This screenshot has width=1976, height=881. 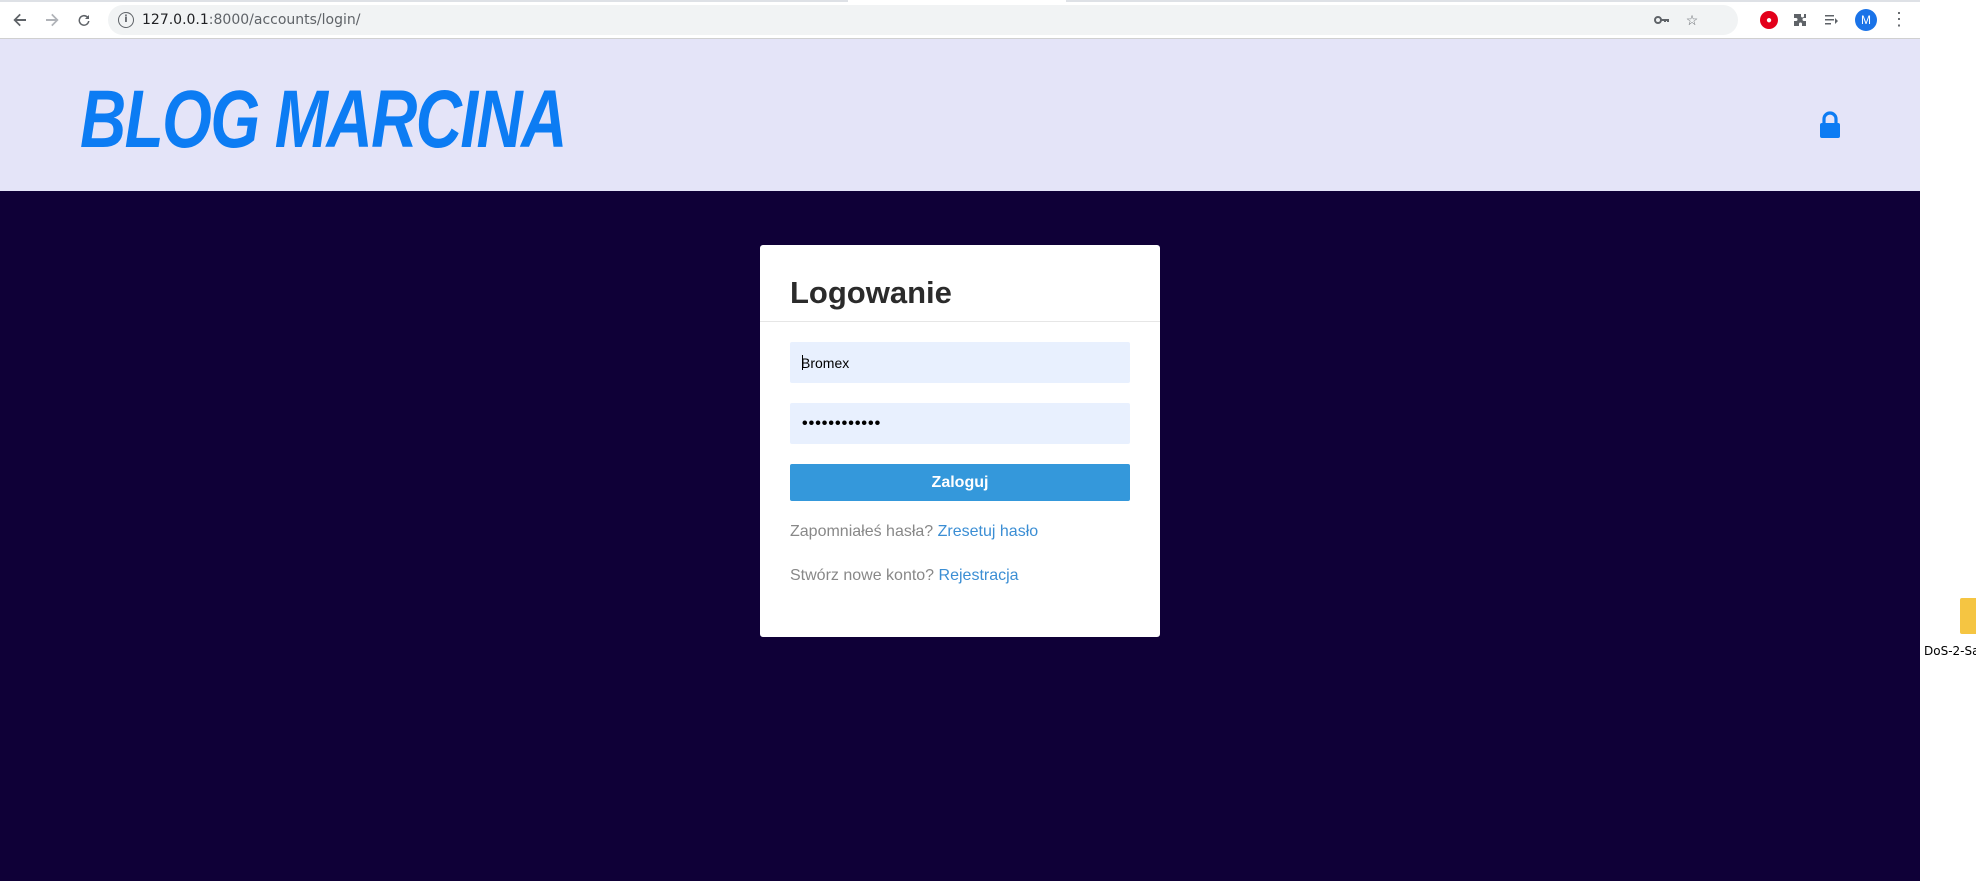 I want to click on star-icon: ☆, so click(x=1692, y=20).